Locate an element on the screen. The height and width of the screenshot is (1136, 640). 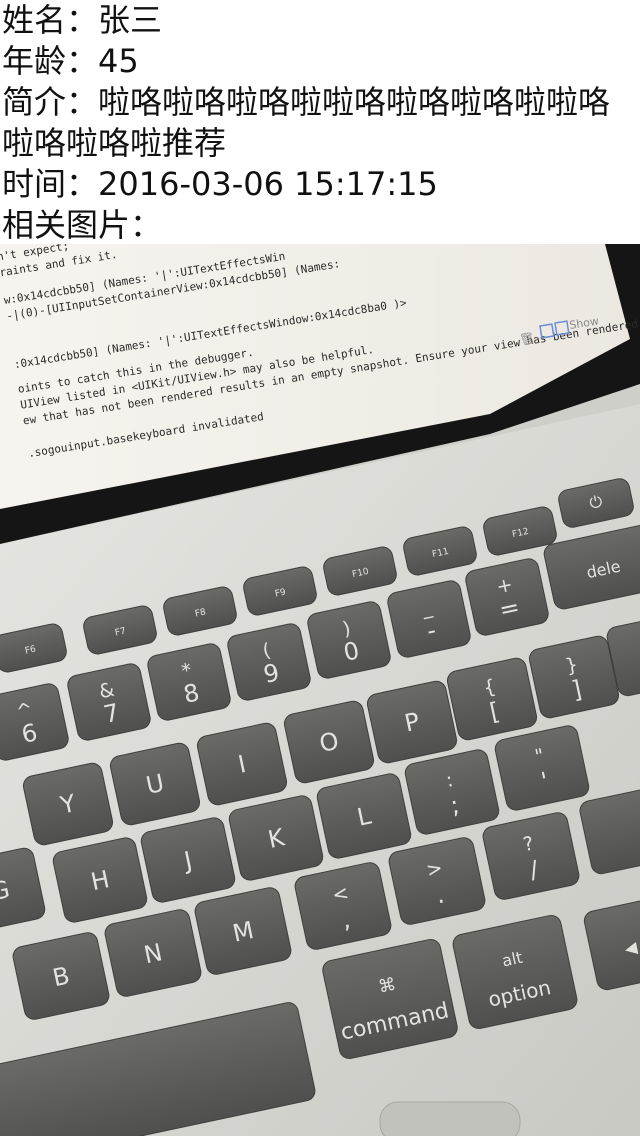
age-value: 45 is located at coordinates (118, 61).